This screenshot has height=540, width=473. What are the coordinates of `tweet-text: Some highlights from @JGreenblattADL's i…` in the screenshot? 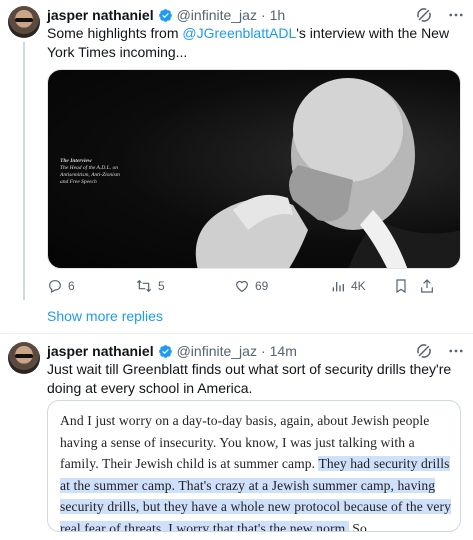 It's located at (252, 43).